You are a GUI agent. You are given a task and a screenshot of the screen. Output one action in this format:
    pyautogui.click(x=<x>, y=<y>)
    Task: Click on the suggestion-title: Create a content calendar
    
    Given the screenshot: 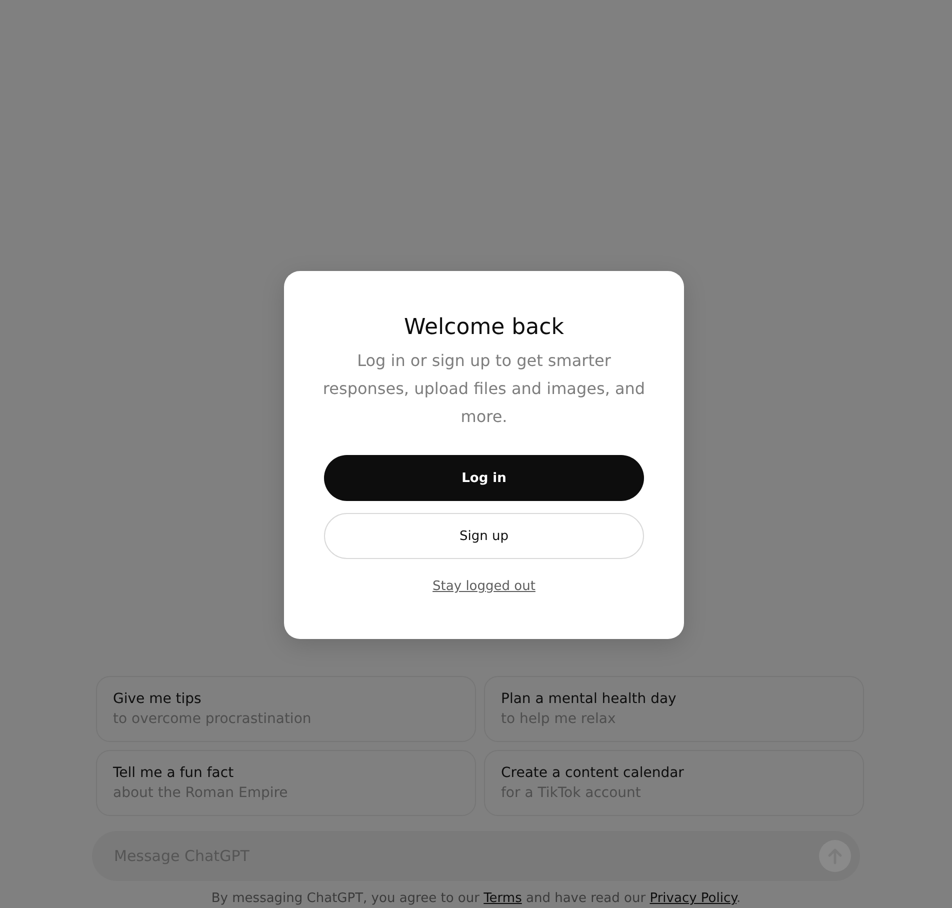 What is the action you would take?
    pyautogui.click(x=592, y=773)
    